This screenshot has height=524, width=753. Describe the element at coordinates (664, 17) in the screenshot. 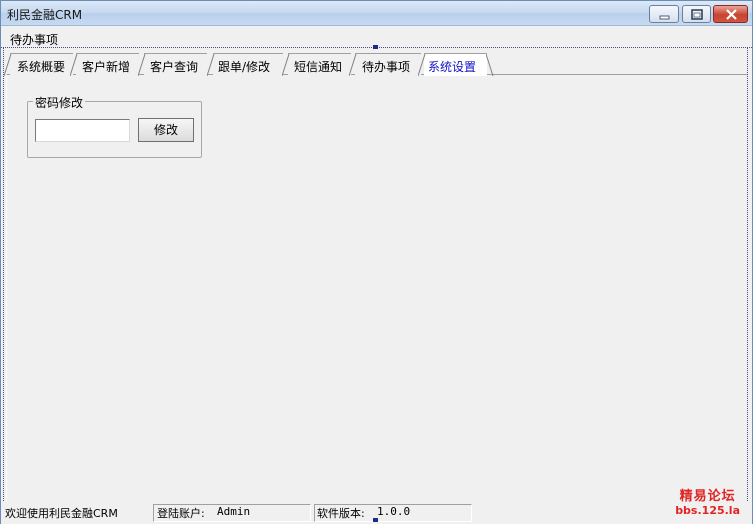

I see `minimize-icon` at that location.